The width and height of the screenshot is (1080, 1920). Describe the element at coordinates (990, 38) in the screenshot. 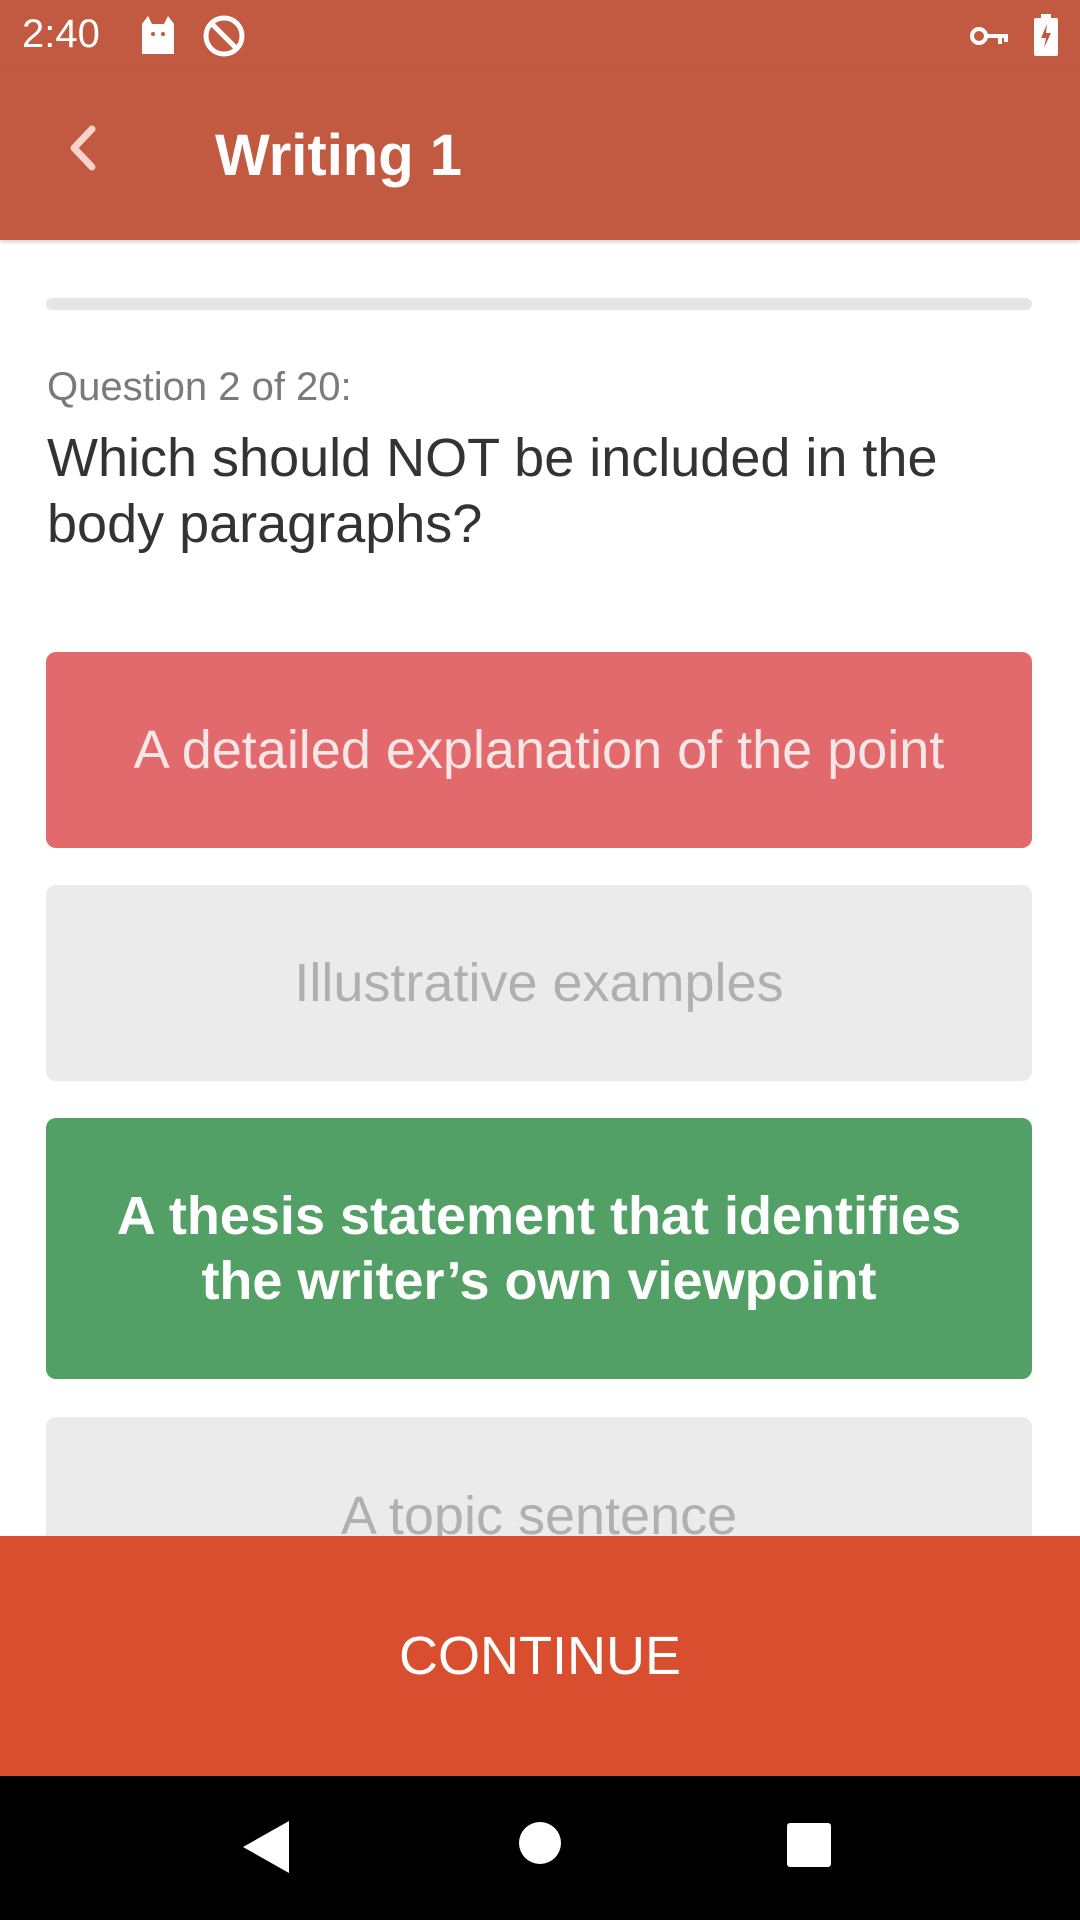

I see `vpn-key-icon` at that location.